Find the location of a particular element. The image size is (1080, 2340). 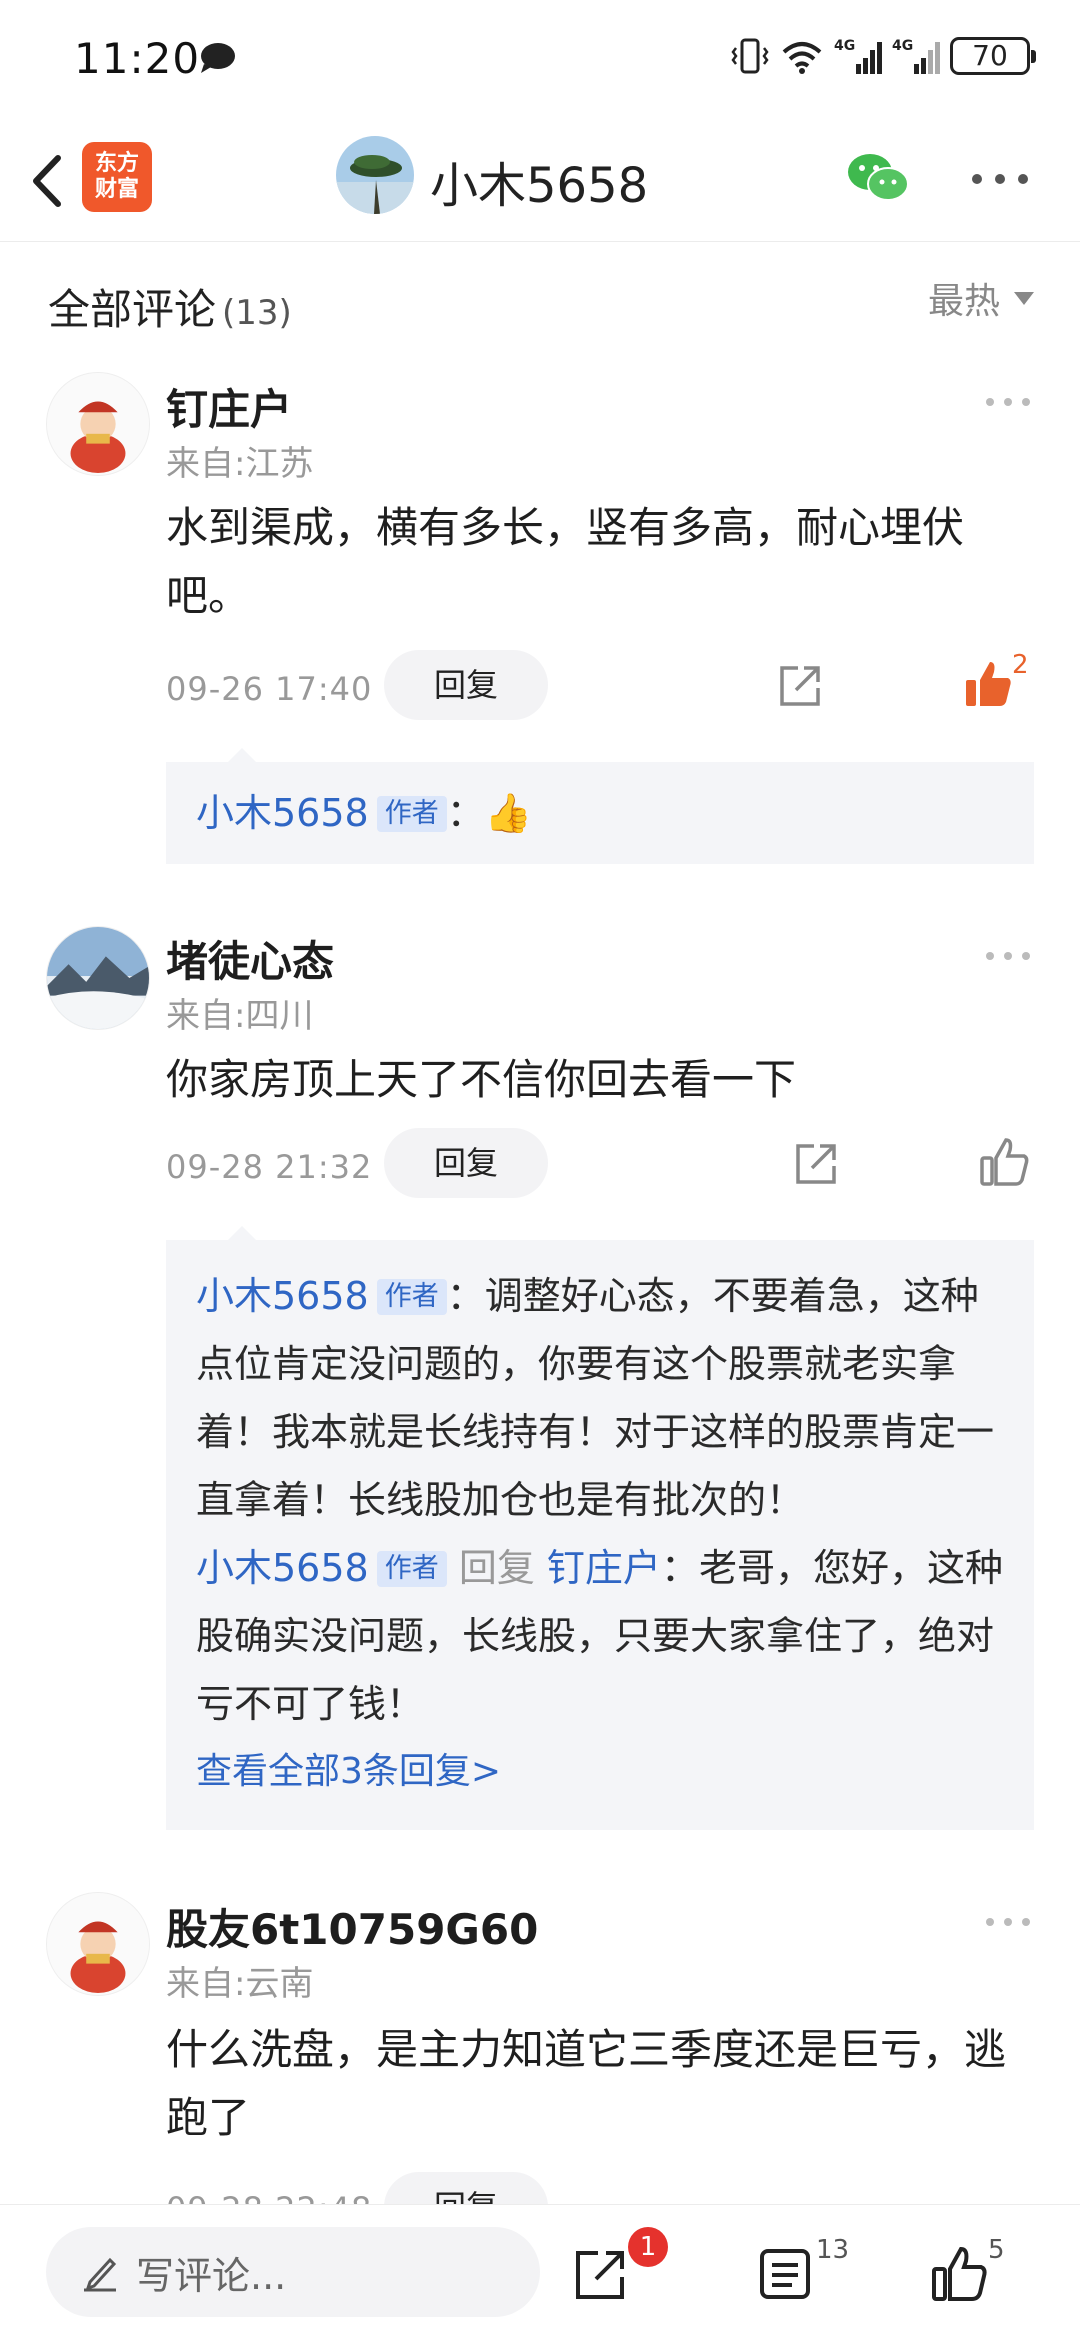

commenter-name: 堵徒心态 is located at coordinates (250, 958).